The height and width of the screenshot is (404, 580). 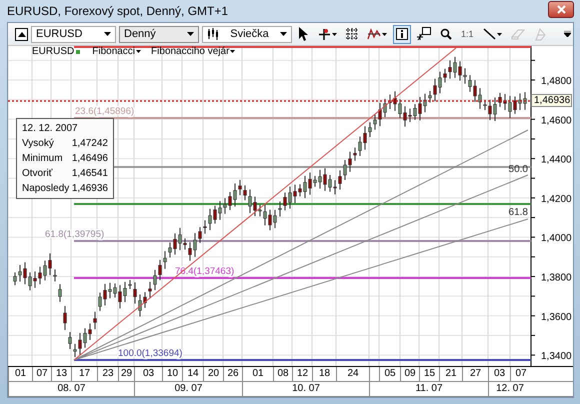 I want to click on close-button, so click(x=561, y=9).